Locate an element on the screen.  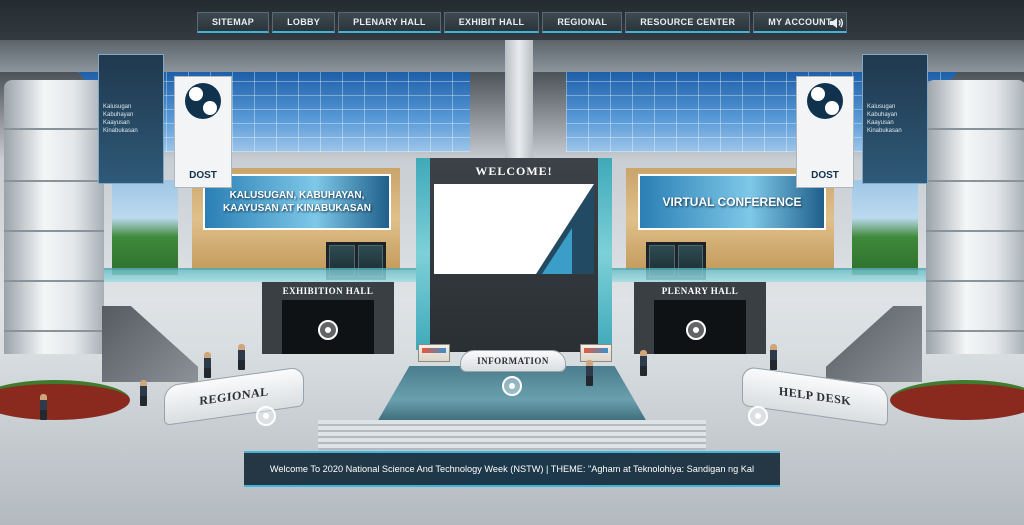
exhibition-hall-hotspot is located at coordinates (328, 330).